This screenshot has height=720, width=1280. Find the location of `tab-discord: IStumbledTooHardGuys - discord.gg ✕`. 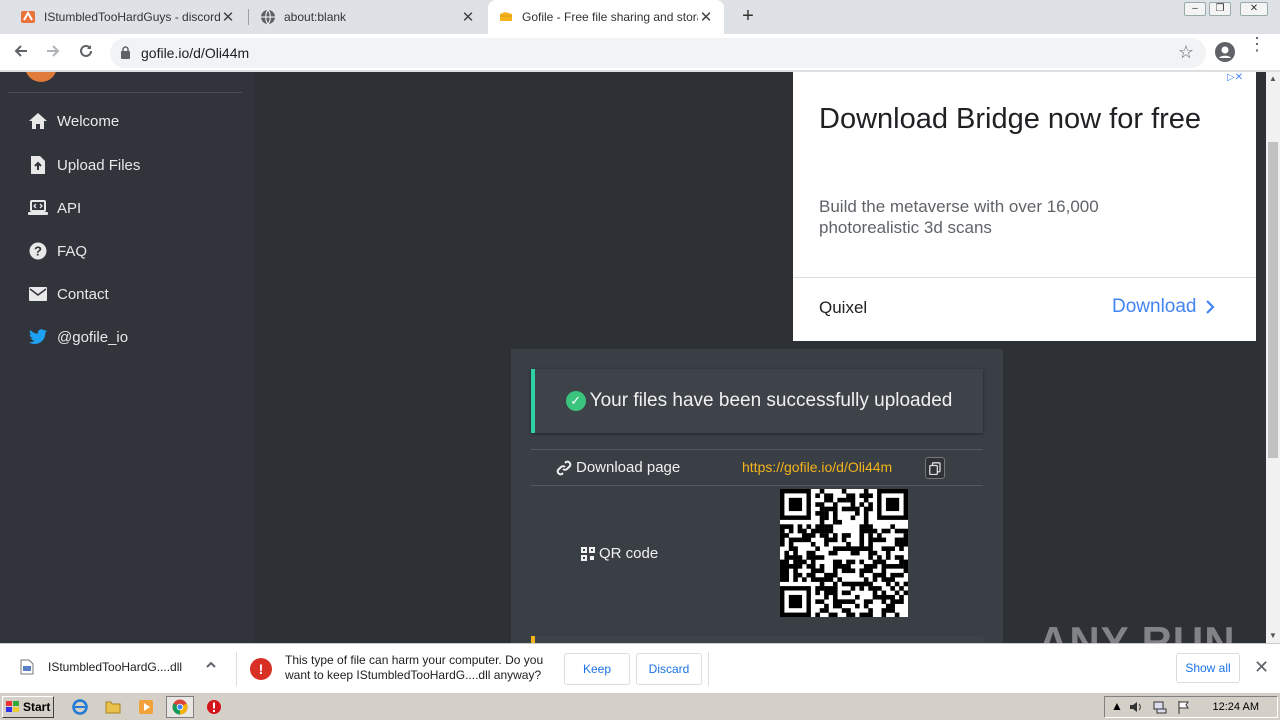

tab-discord: IStumbledTooHardGuys - discord.gg ✕ is located at coordinates (128, 17).